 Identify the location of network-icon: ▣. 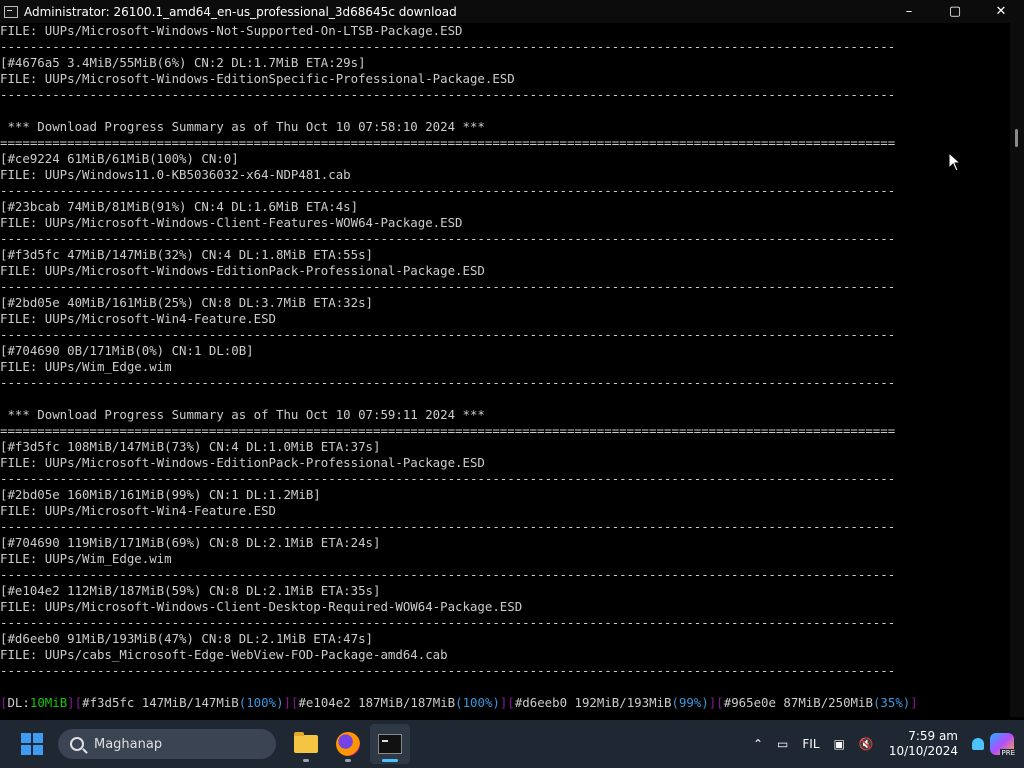
(839, 744).